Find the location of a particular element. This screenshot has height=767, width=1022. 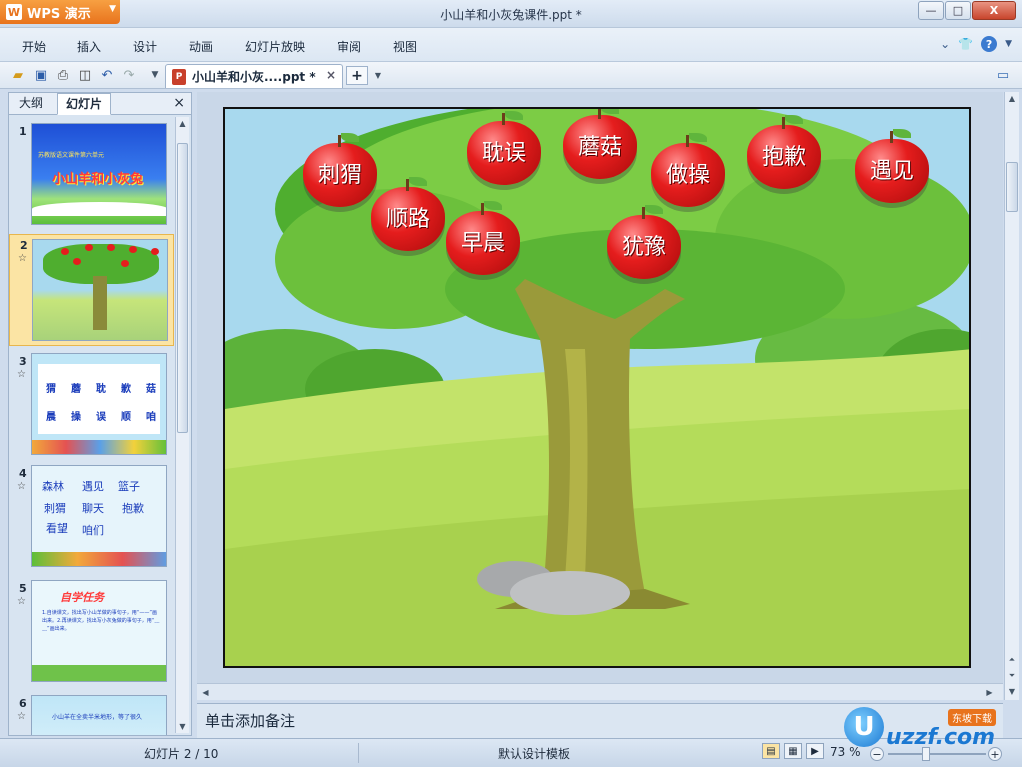

open-folder-icon: ▰ is located at coordinates (18, 75).